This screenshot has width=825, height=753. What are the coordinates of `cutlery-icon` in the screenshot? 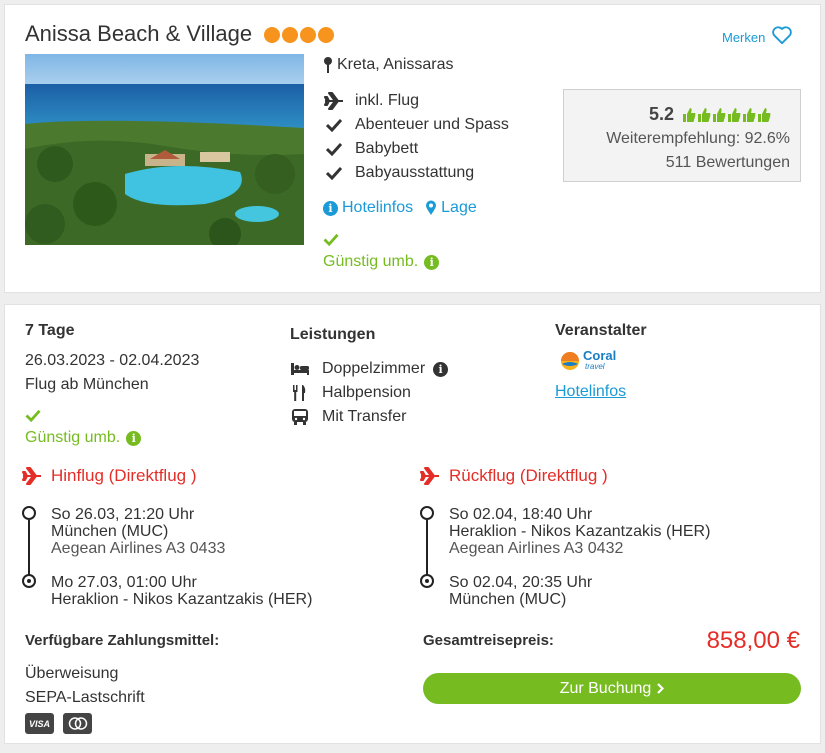 It's located at (299, 393).